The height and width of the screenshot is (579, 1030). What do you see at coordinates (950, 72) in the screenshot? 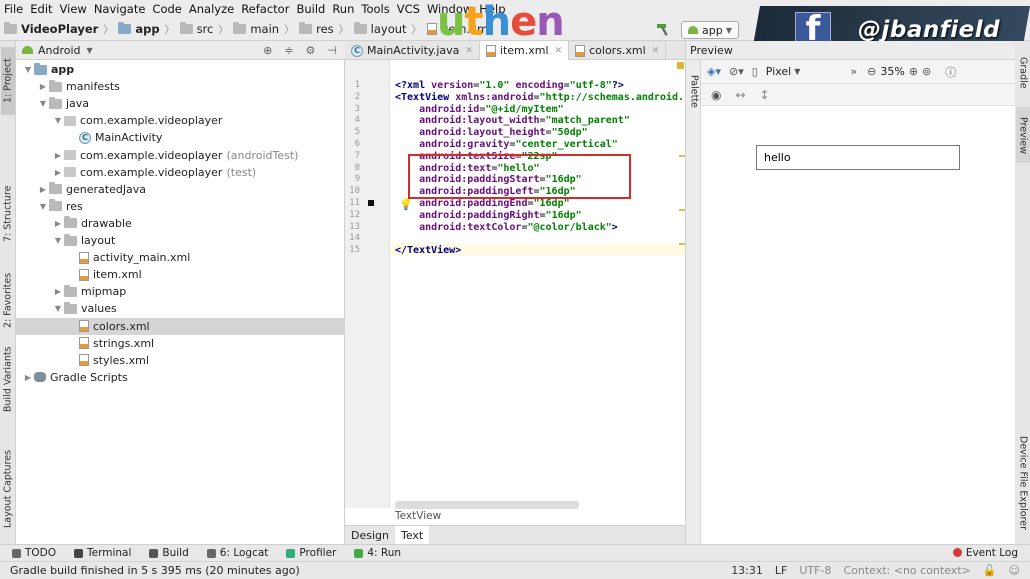
I see `warning-icon: ⓘ` at bounding box center [950, 72].